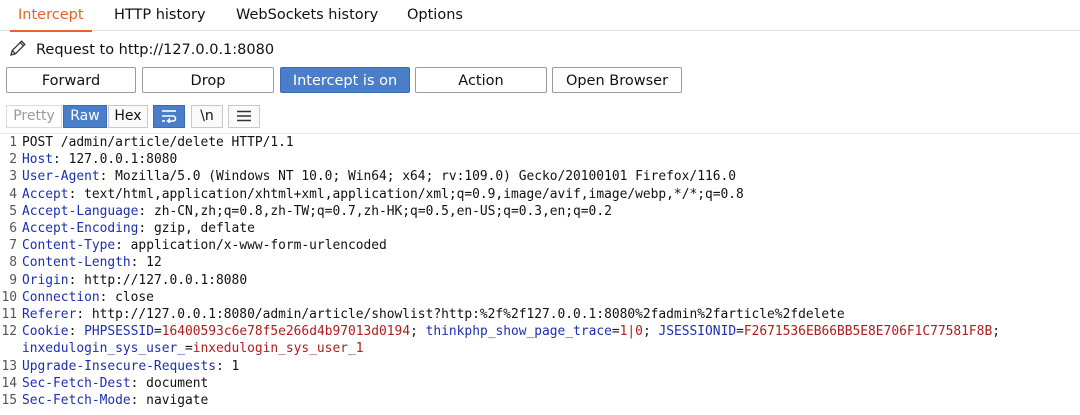 Image resolution: width=1080 pixels, height=415 pixels. What do you see at coordinates (77, 297) in the screenshot?
I see `header-row: 10 Connection: close` at bounding box center [77, 297].